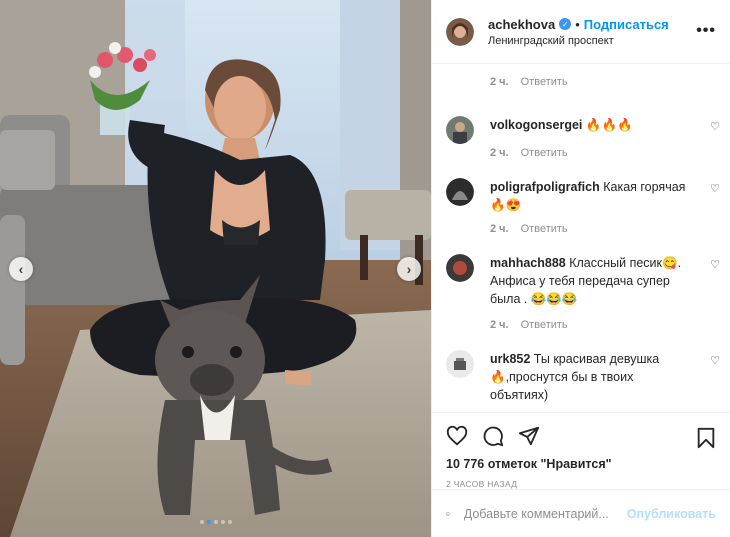  Describe the element at coordinates (578, 41) in the screenshot. I see `post-location: Ленинградский проспект` at that location.